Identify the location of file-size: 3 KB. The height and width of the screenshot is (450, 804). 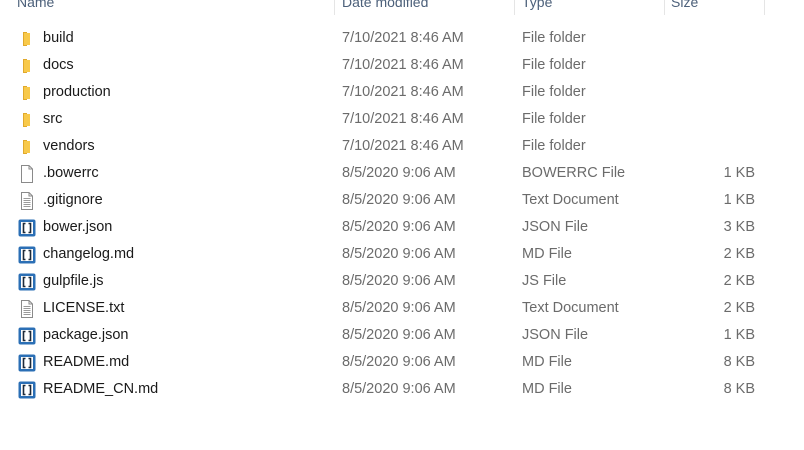
(739, 227).